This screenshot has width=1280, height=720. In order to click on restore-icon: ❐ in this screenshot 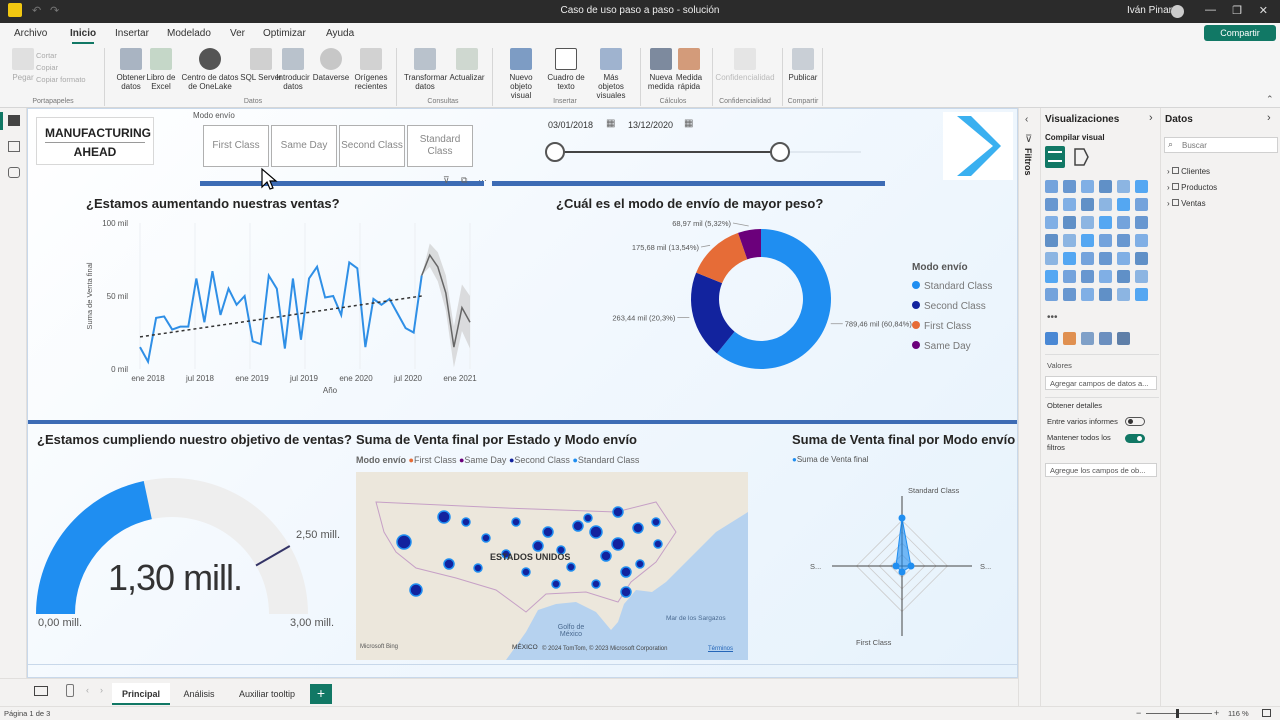, I will do `click(1237, 10)`.